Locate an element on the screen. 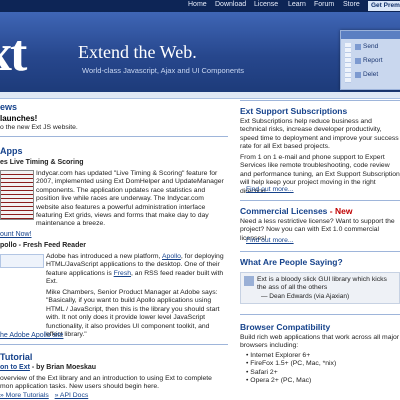 This screenshot has width=400, height=400. quote-author: — Dean Edwards (via Ajaxian) is located at coordinates (305, 296).